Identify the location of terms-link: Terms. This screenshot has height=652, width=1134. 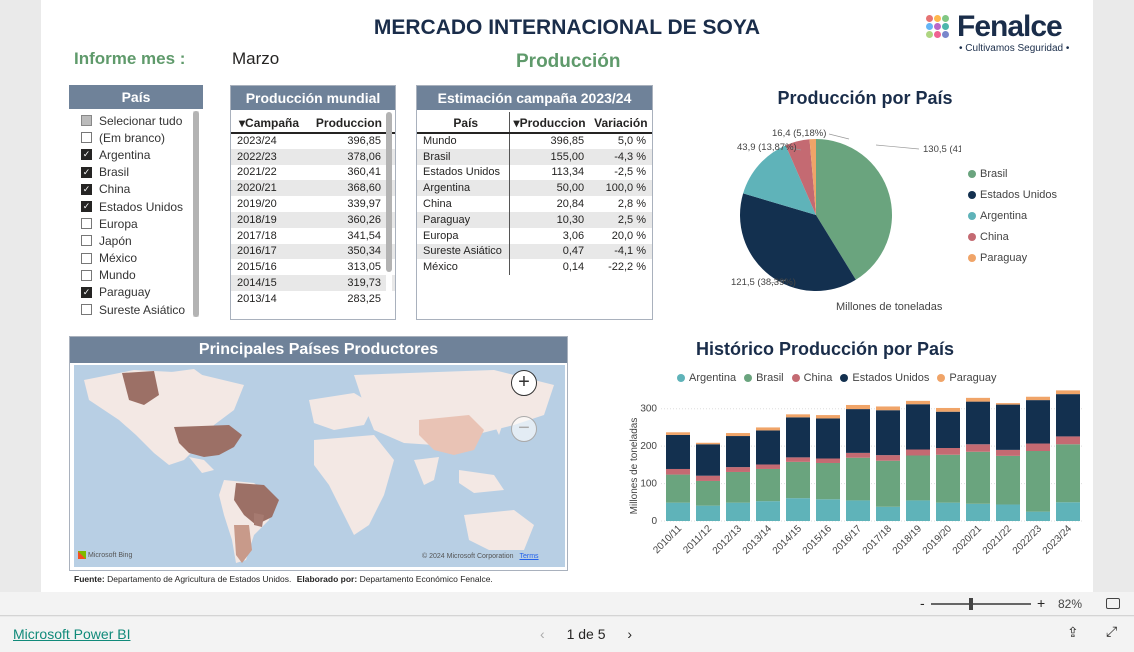
(529, 556).